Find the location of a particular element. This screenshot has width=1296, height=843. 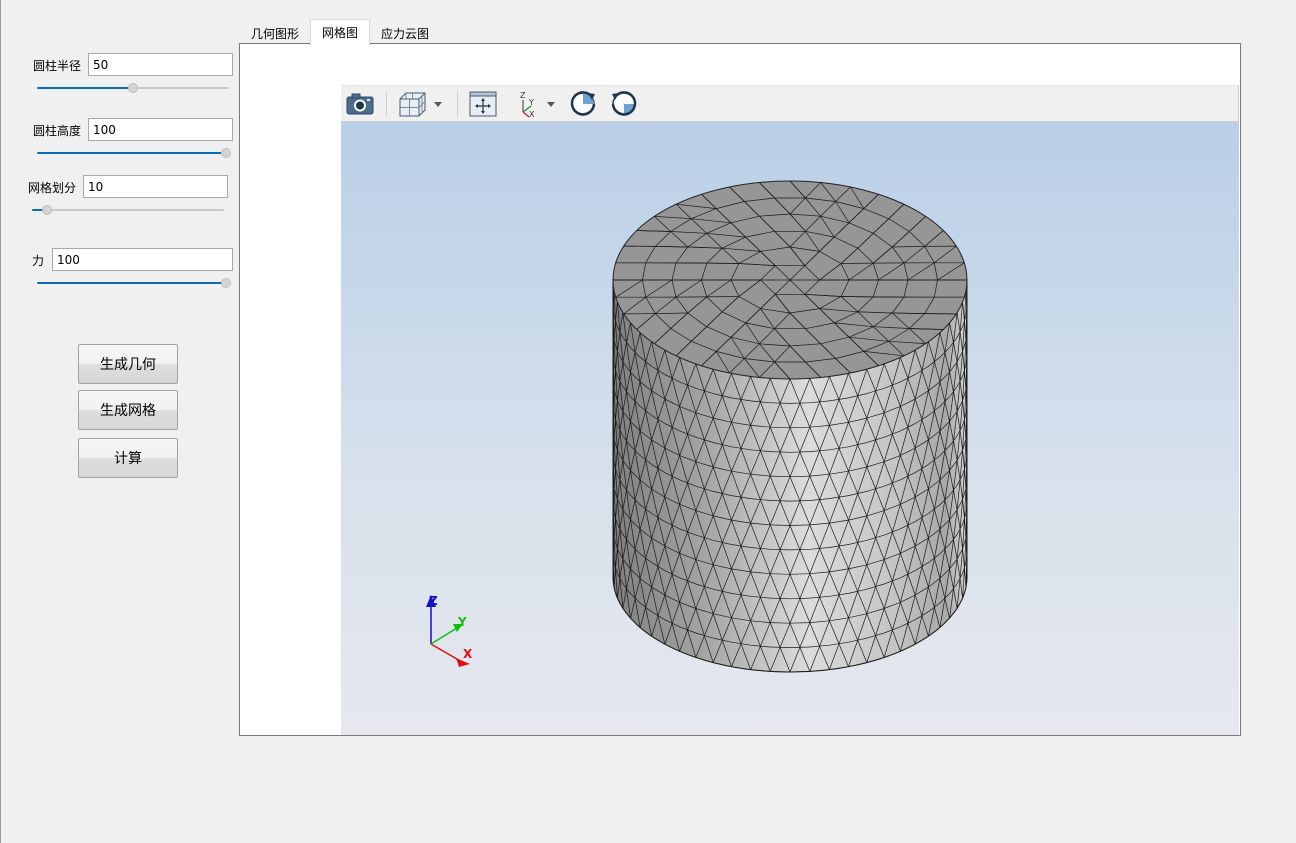

mesh-division-slider is located at coordinates (128, 210).